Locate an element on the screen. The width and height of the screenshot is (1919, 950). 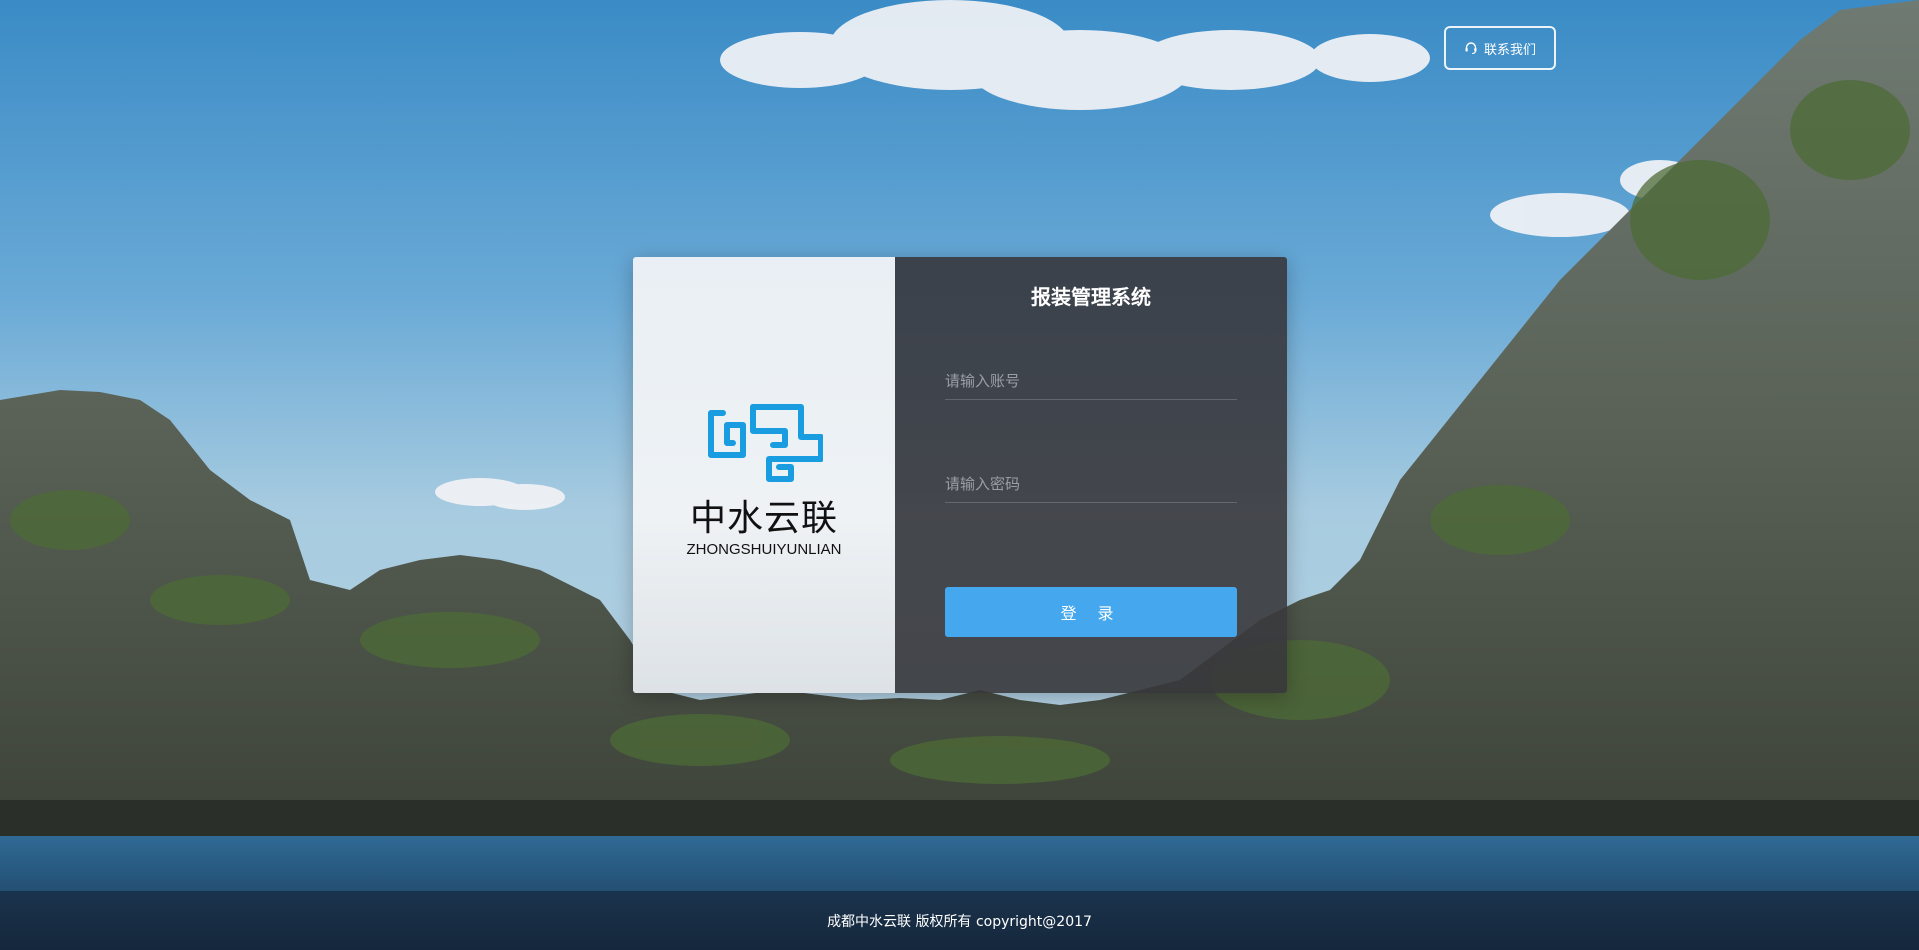
account-field is located at coordinates (1091, 381).